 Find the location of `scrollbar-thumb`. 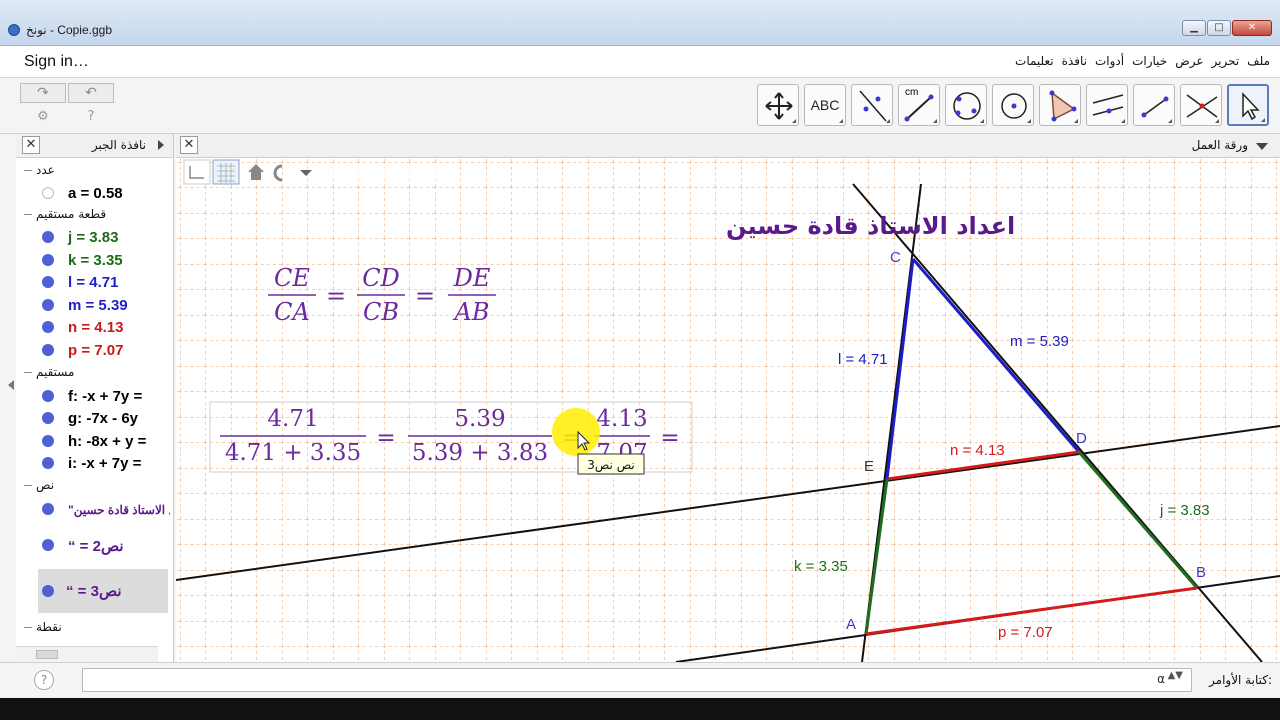

scrollbar-thumb is located at coordinates (47, 654).